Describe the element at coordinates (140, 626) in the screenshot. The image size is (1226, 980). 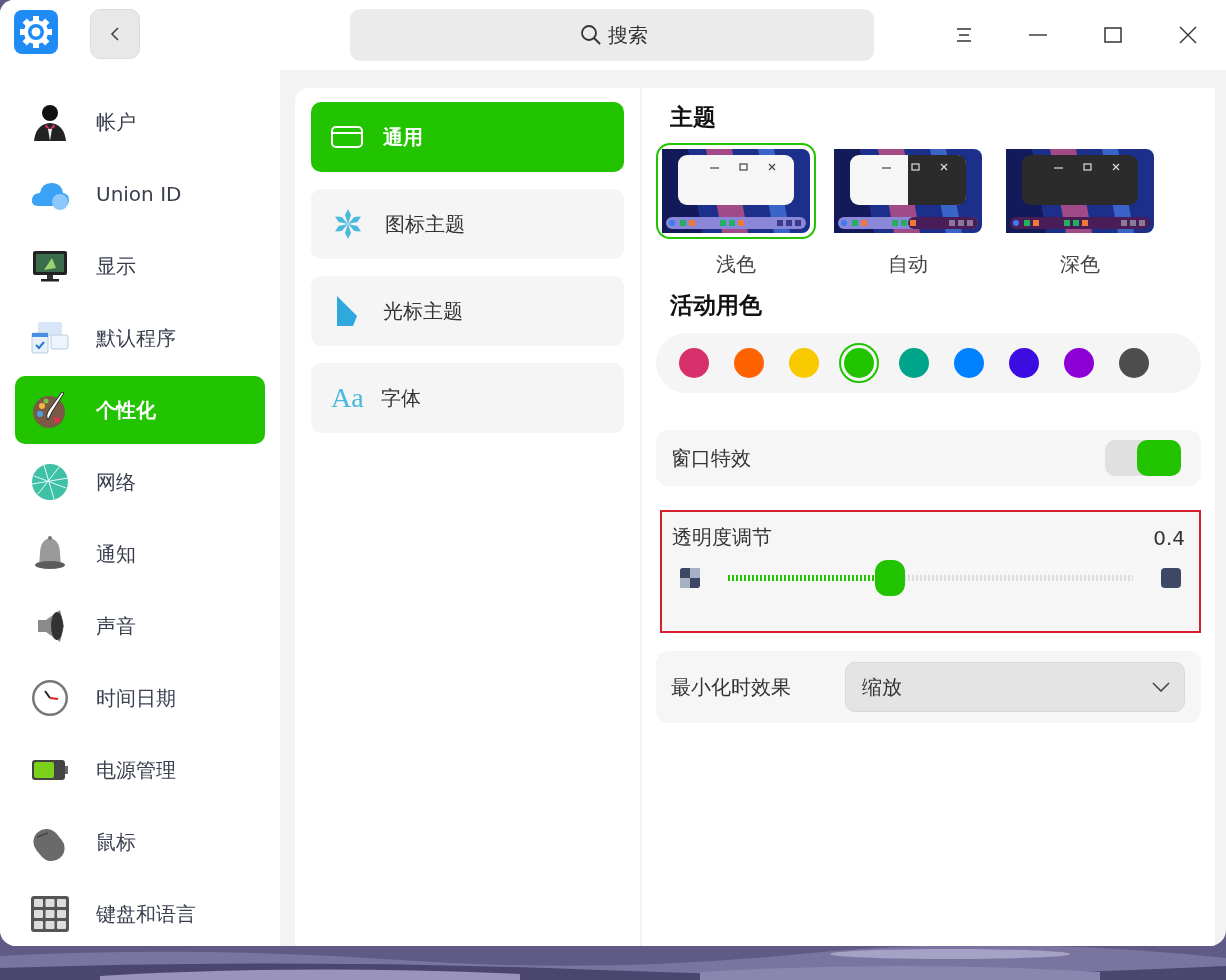
I see `sidebar-item: 声音` at that location.